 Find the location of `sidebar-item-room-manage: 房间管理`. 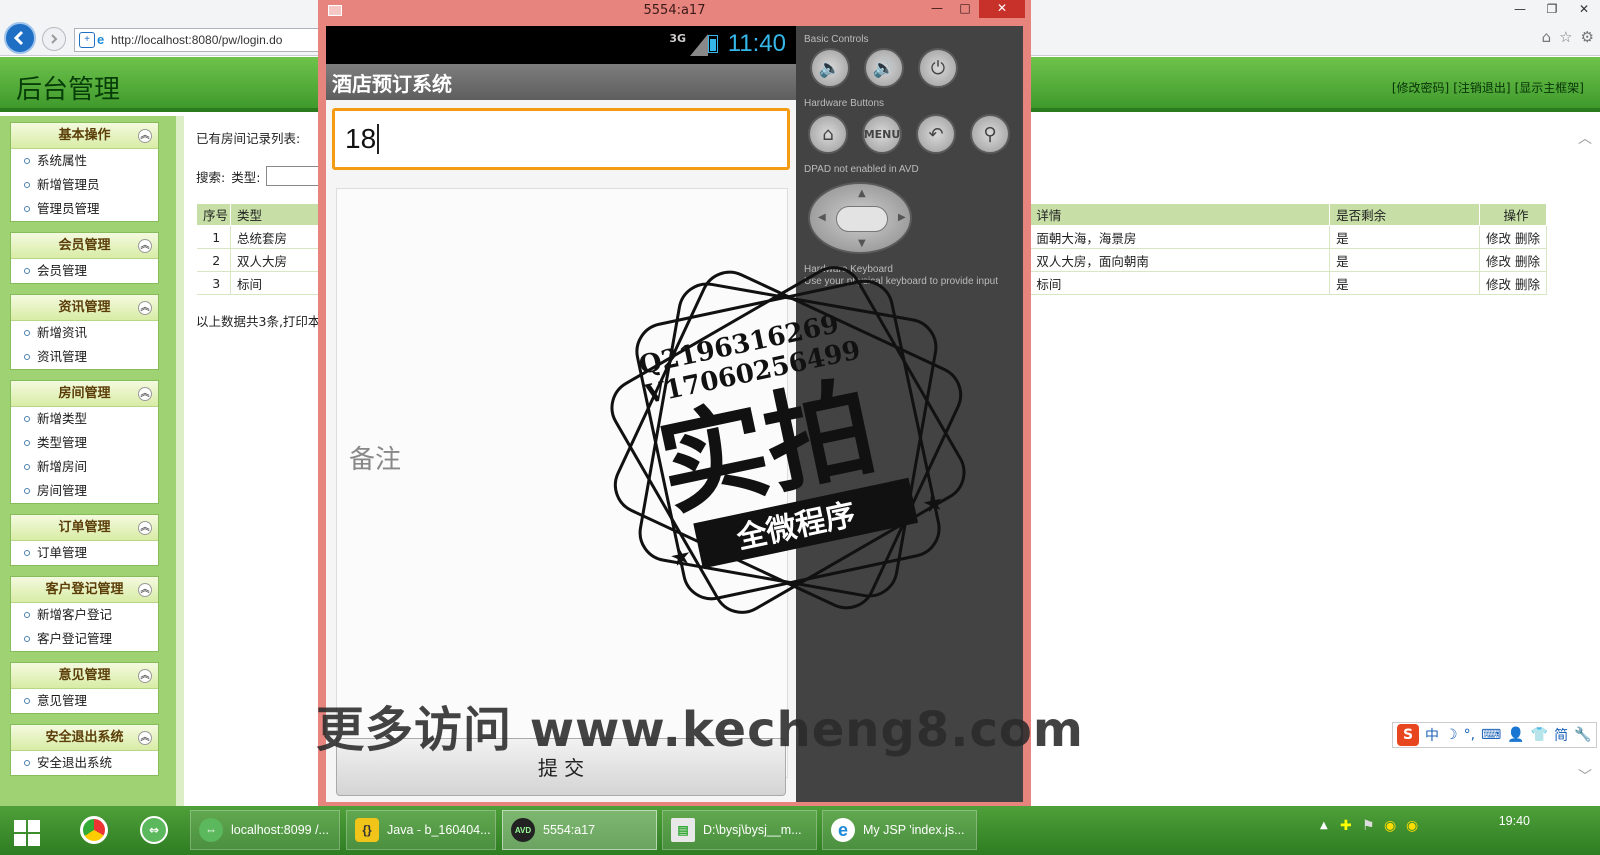

sidebar-item-room-manage: 房间管理 is located at coordinates (84, 491).